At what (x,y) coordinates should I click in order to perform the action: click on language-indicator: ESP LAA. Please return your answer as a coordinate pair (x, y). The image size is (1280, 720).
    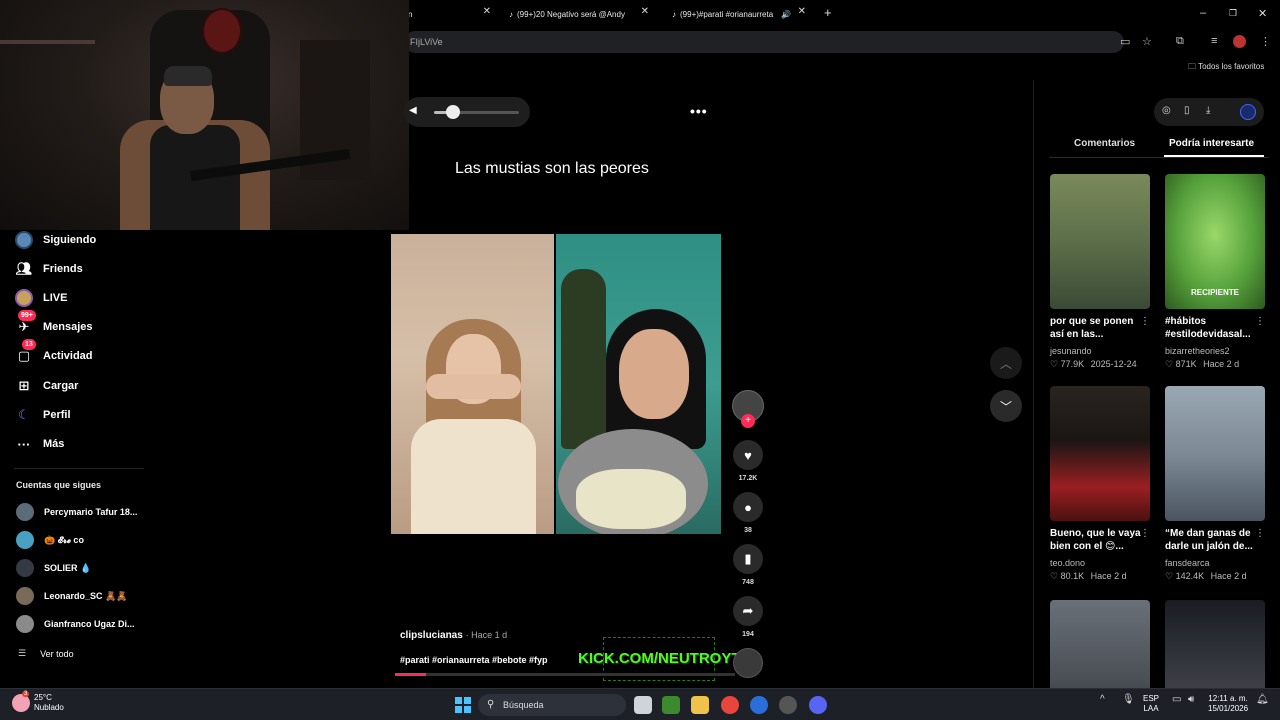
    Looking at the image, I should click on (1151, 704).